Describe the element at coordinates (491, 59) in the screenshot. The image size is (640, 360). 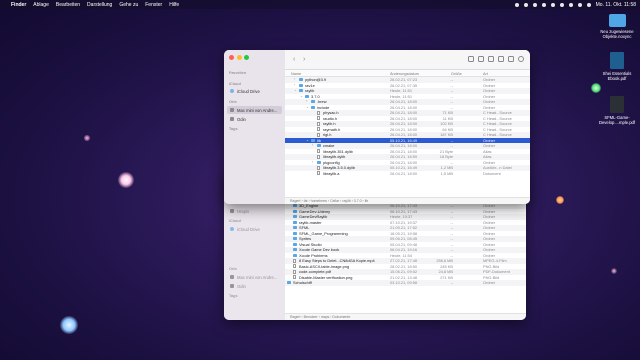
I see `share-icon` at that location.